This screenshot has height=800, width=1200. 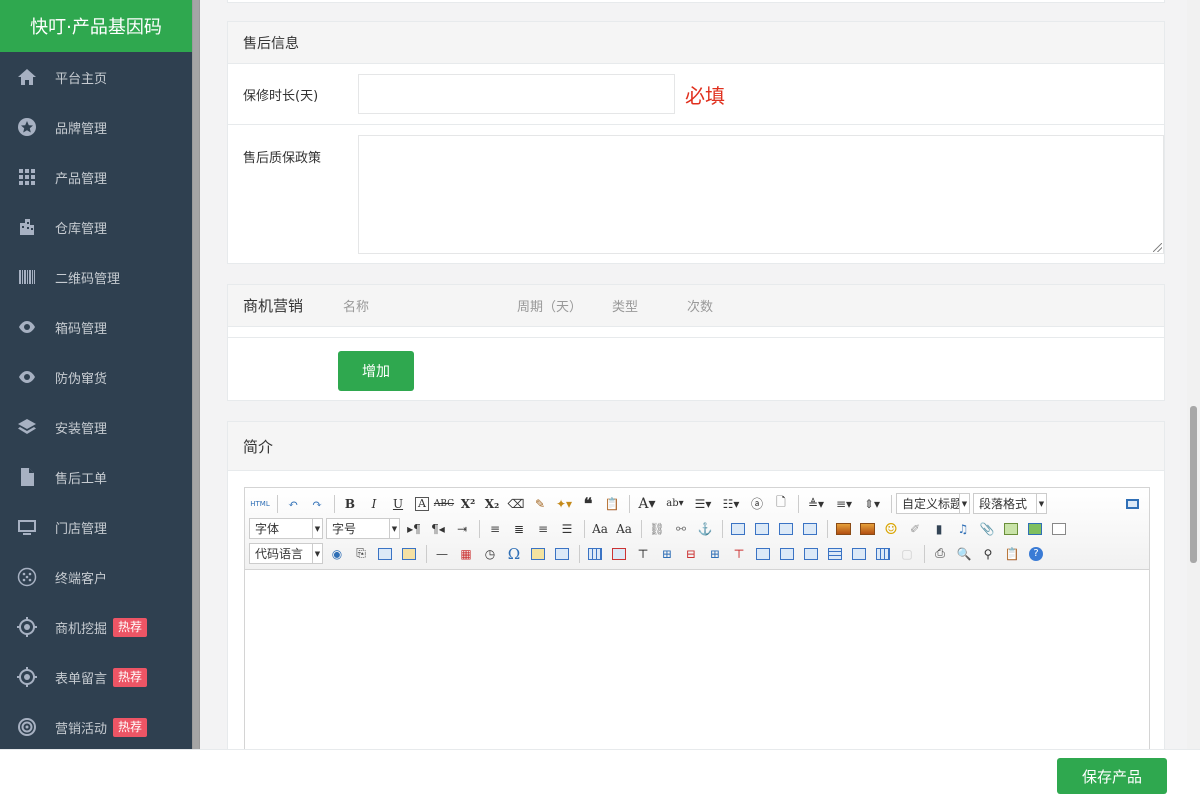 What do you see at coordinates (96, 327) in the screenshot?
I see `sidebar-item-boxcode: 箱码管理` at bounding box center [96, 327].